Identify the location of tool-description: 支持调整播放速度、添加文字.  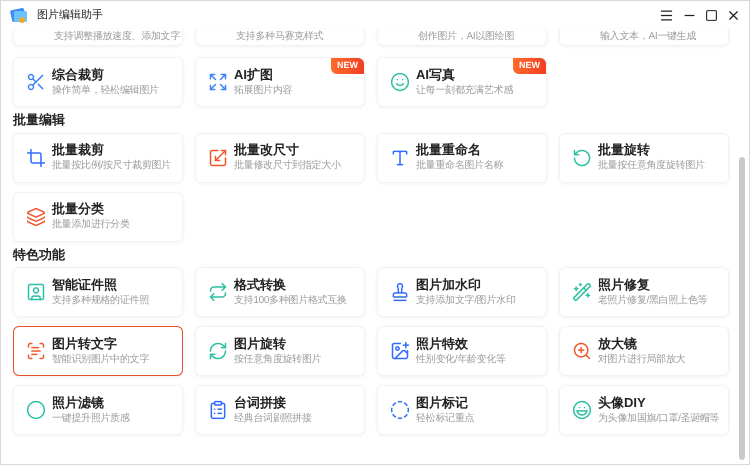
(117, 37).